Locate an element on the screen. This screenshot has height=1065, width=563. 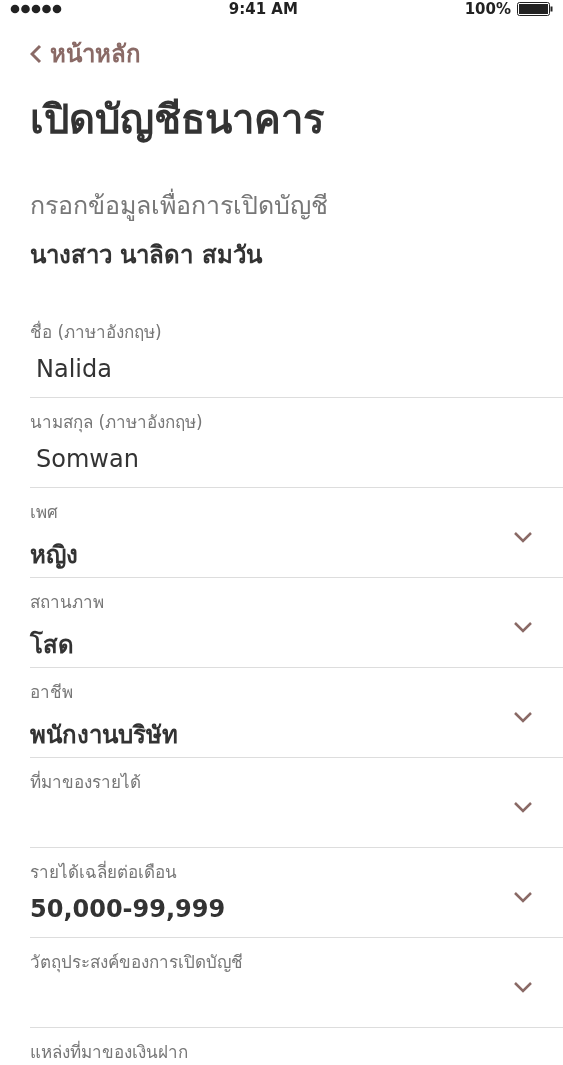
select-value: หญิง is located at coordinates (54, 554).